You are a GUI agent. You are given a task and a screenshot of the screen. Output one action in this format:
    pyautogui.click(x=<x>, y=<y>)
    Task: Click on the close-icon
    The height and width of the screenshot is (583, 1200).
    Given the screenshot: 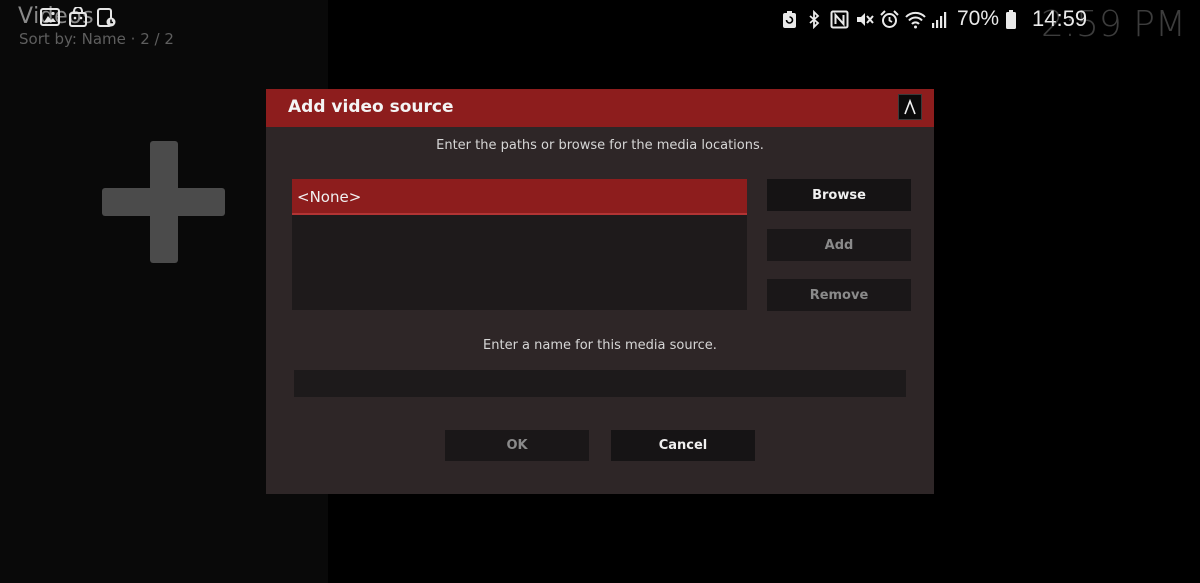 What is the action you would take?
    pyautogui.click(x=910, y=107)
    